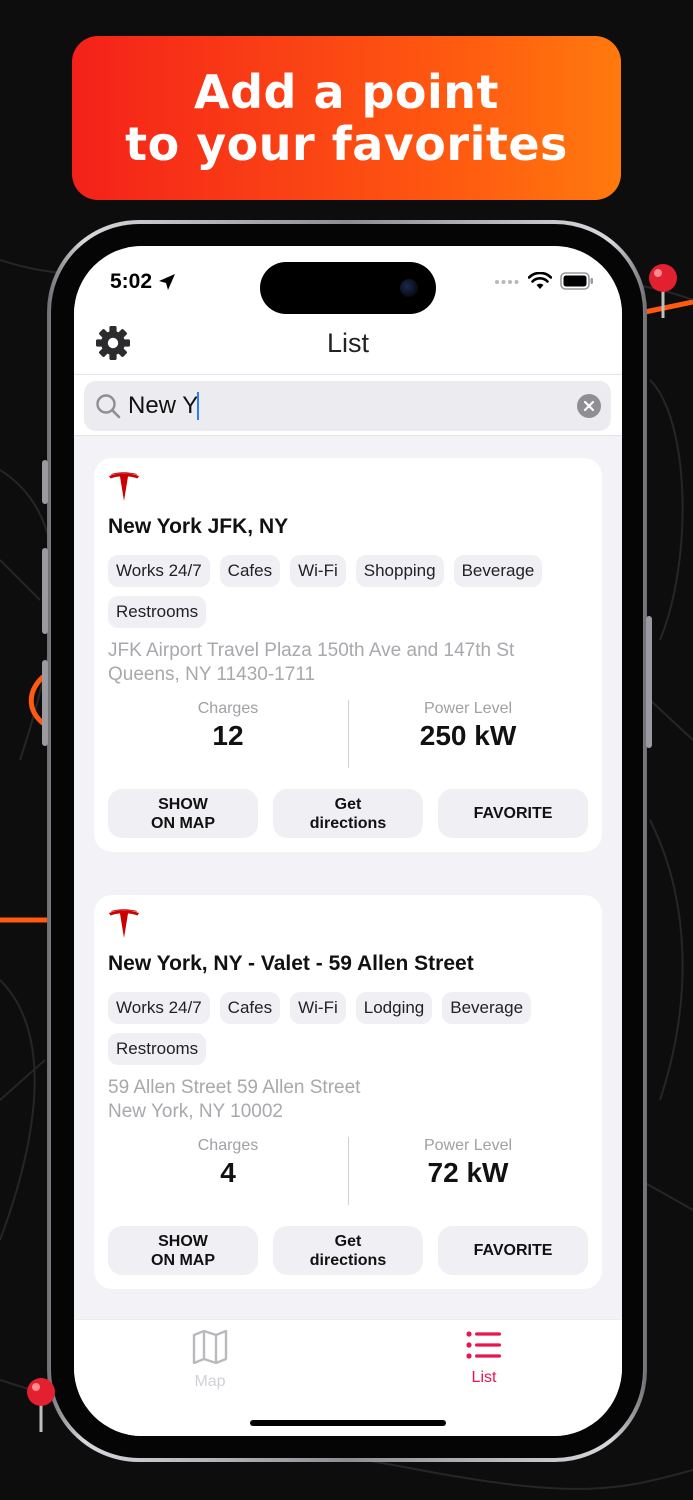 Image resolution: width=693 pixels, height=1500 pixels. What do you see at coordinates (108, 406) in the screenshot?
I see `search-icon` at bounding box center [108, 406].